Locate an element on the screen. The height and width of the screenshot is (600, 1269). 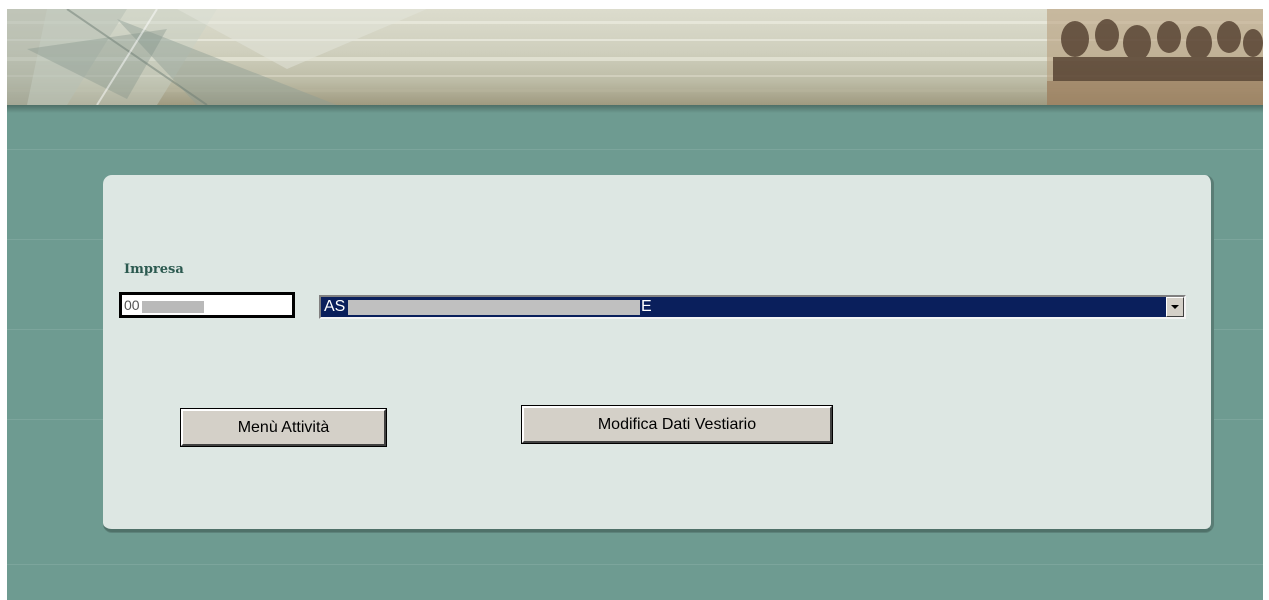
chevron-down-icon is located at coordinates (1175, 307).